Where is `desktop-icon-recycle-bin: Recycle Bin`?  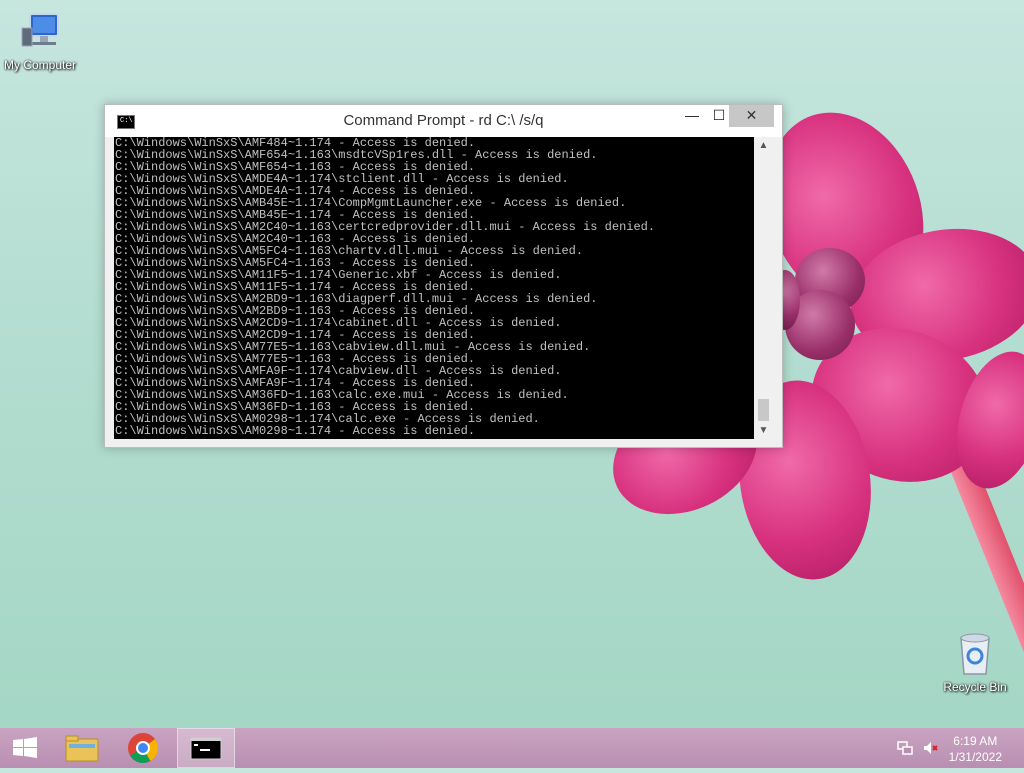
desktop-icon-recycle-bin: Recycle Bin is located at coordinates (975, 662).